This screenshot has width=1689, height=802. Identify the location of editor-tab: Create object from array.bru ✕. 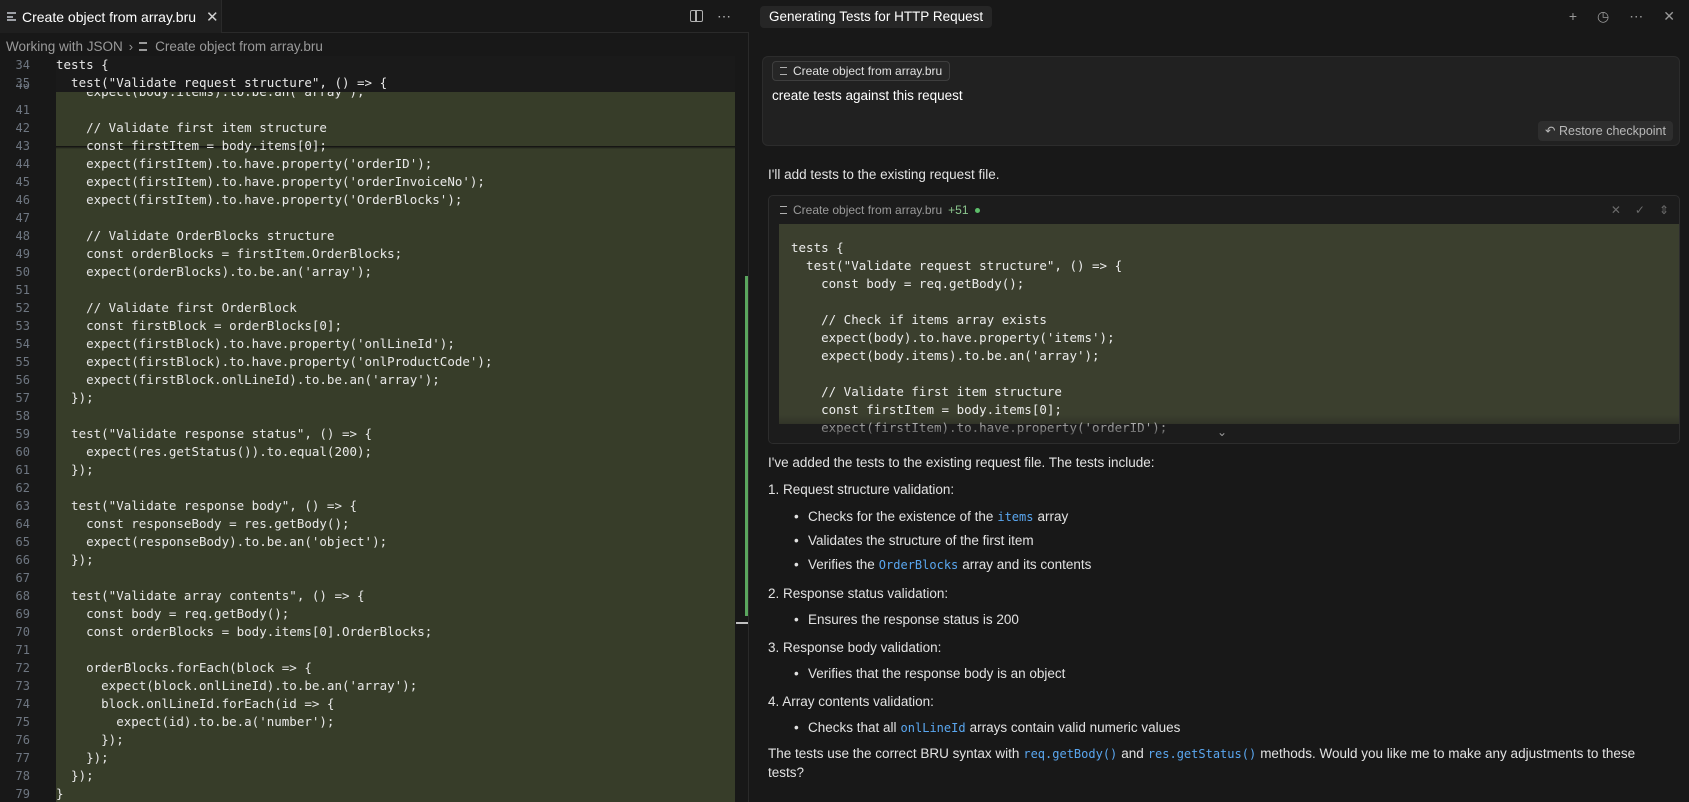
(111, 16).